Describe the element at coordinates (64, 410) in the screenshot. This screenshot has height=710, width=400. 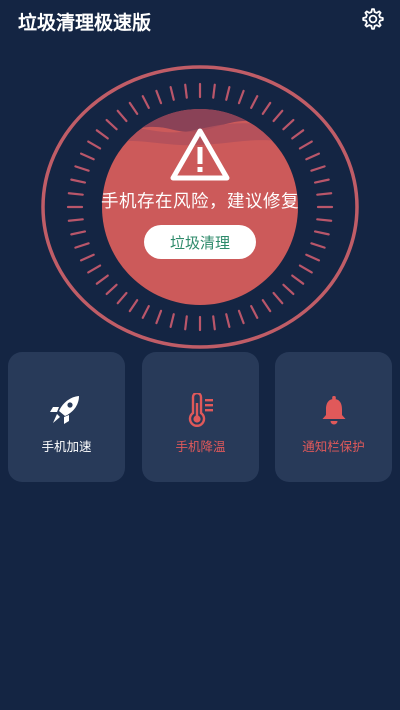
I see `rocket-icon` at that location.